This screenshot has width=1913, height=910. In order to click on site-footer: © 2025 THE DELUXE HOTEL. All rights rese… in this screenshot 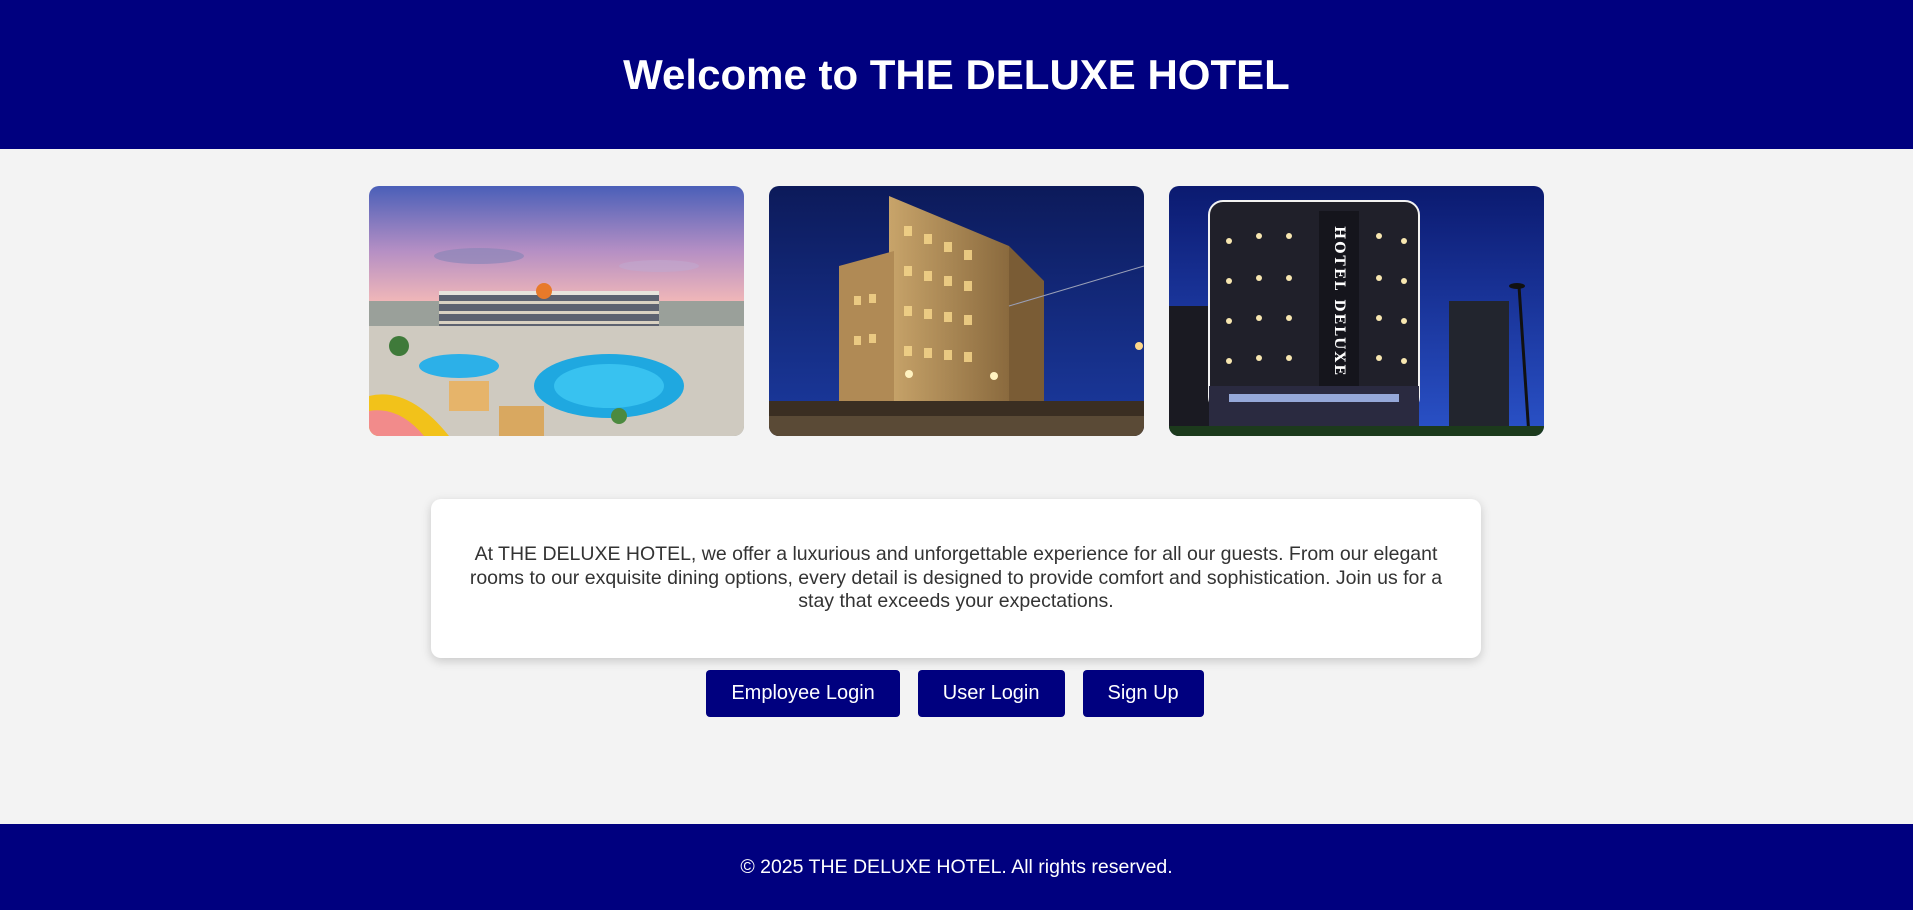, I will do `click(956, 867)`.